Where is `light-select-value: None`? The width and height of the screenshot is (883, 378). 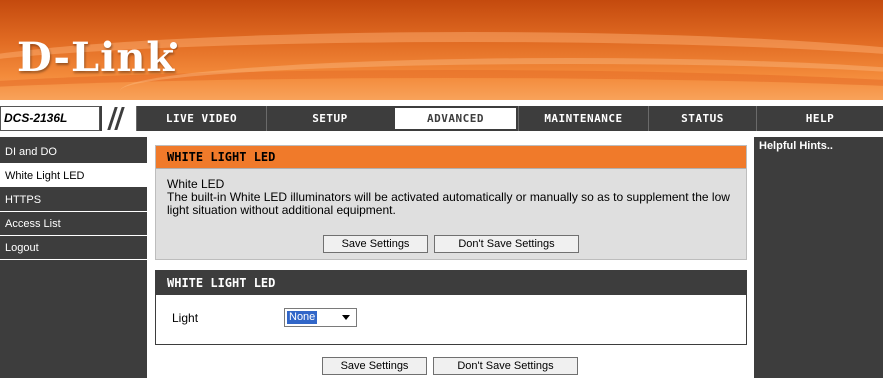 light-select-value: None is located at coordinates (302, 317).